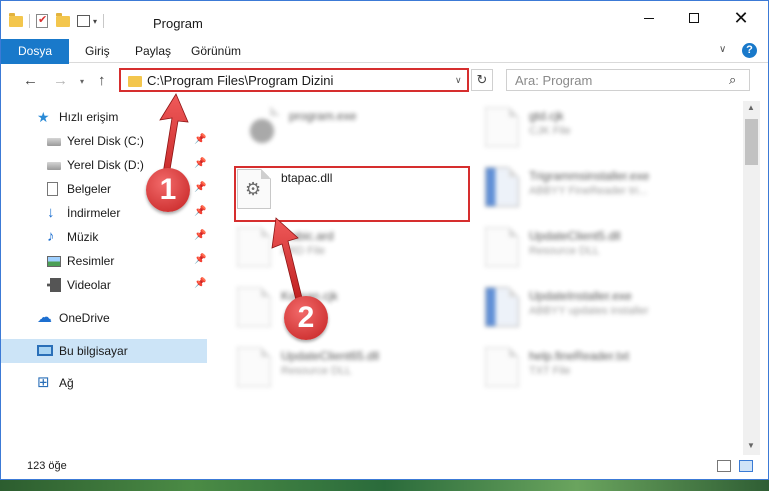 Image resolution: width=769 pixels, height=491 pixels. Describe the element at coordinates (231, 197) in the screenshot. I see `annotation-arrows` at that location.